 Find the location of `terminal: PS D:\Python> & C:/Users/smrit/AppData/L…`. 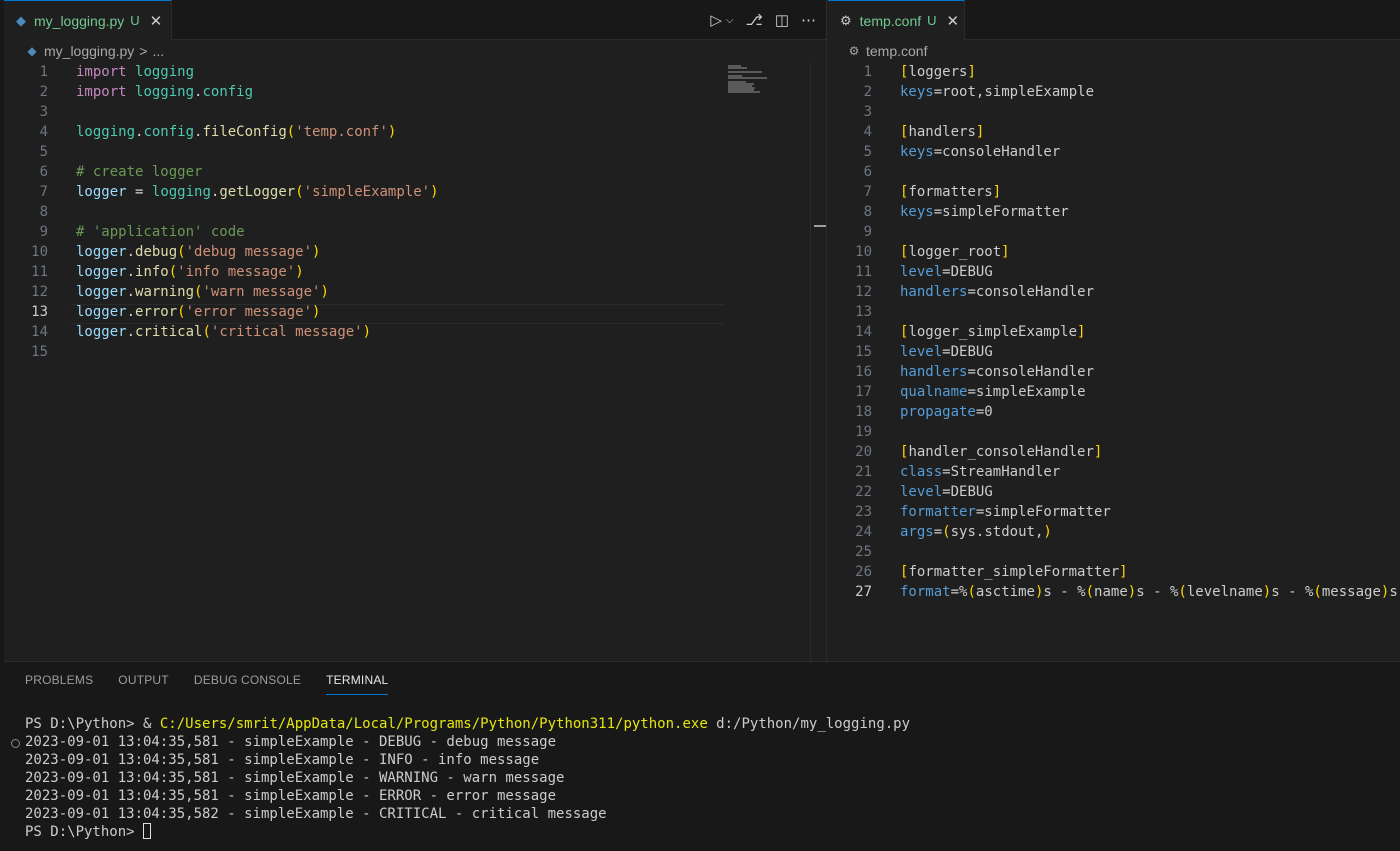

terminal: PS D:\Python> & C:/Users/smrit/AppData/L… is located at coordinates (467, 778).